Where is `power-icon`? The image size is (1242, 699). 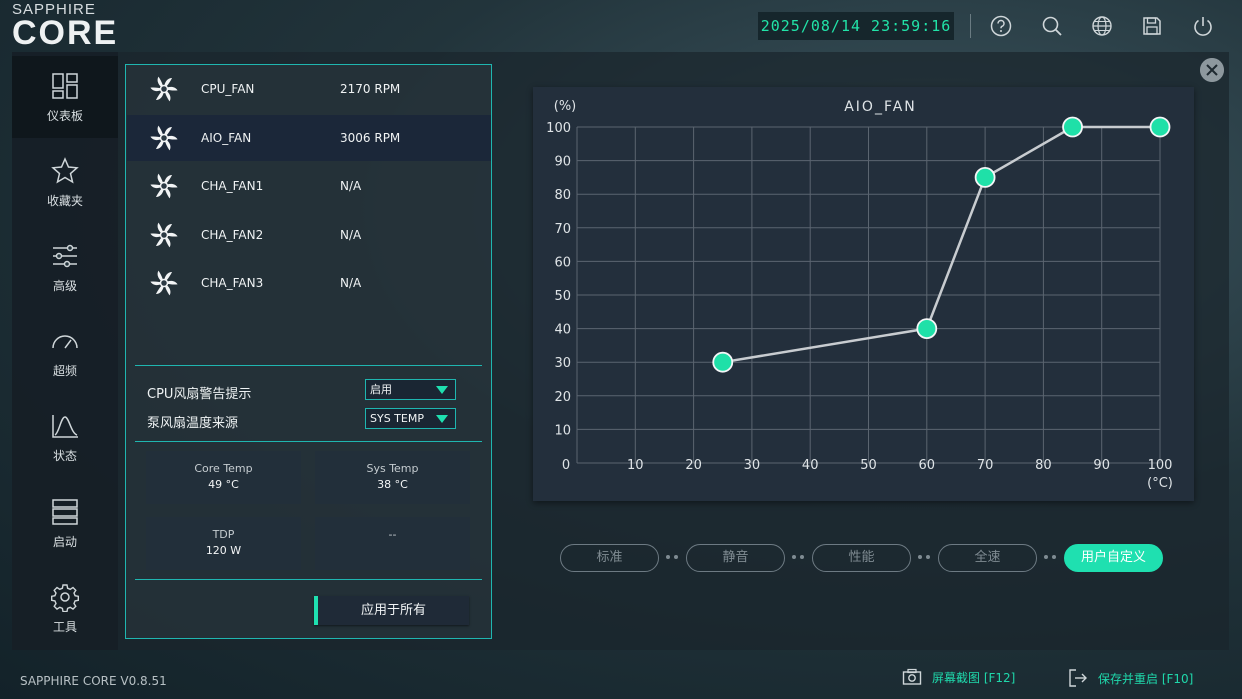 power-icon is located at coordinates (1203, 26).